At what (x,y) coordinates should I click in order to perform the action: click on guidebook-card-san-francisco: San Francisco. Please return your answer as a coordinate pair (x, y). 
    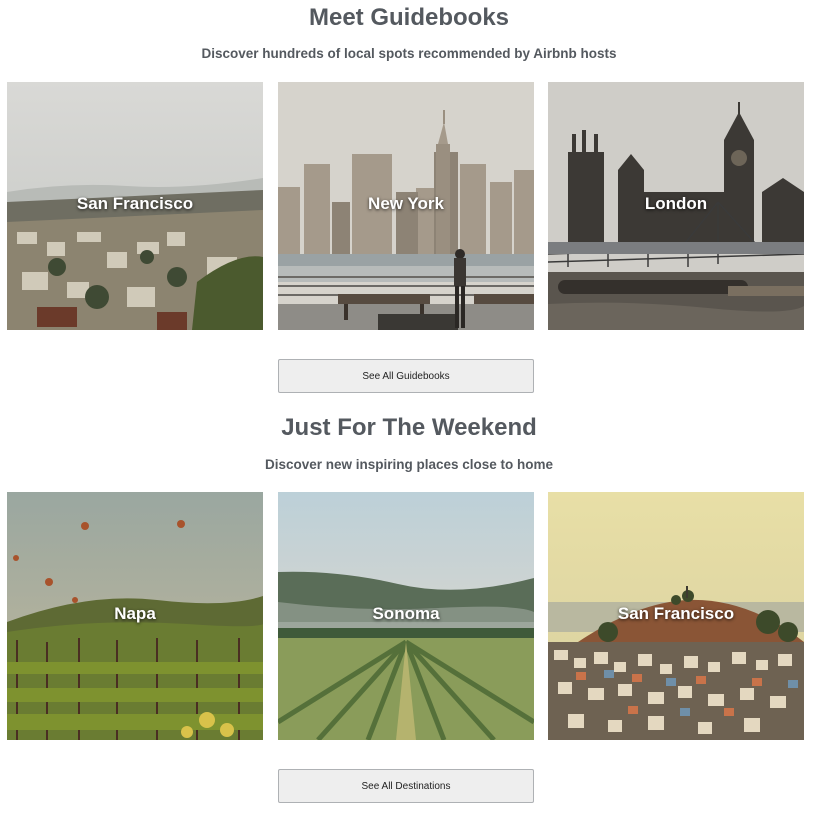
    Looking at the image, I should click on (135, 206).